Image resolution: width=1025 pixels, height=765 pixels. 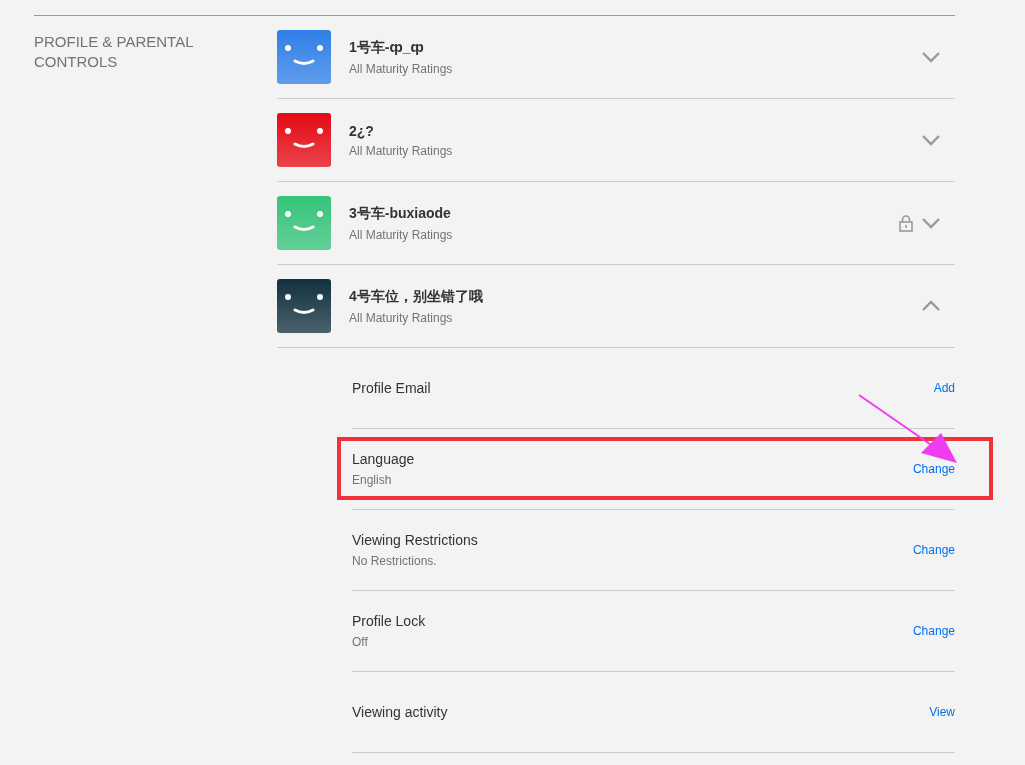 I want to click on profile-name: 2¿?, so click(x=362, y=130).